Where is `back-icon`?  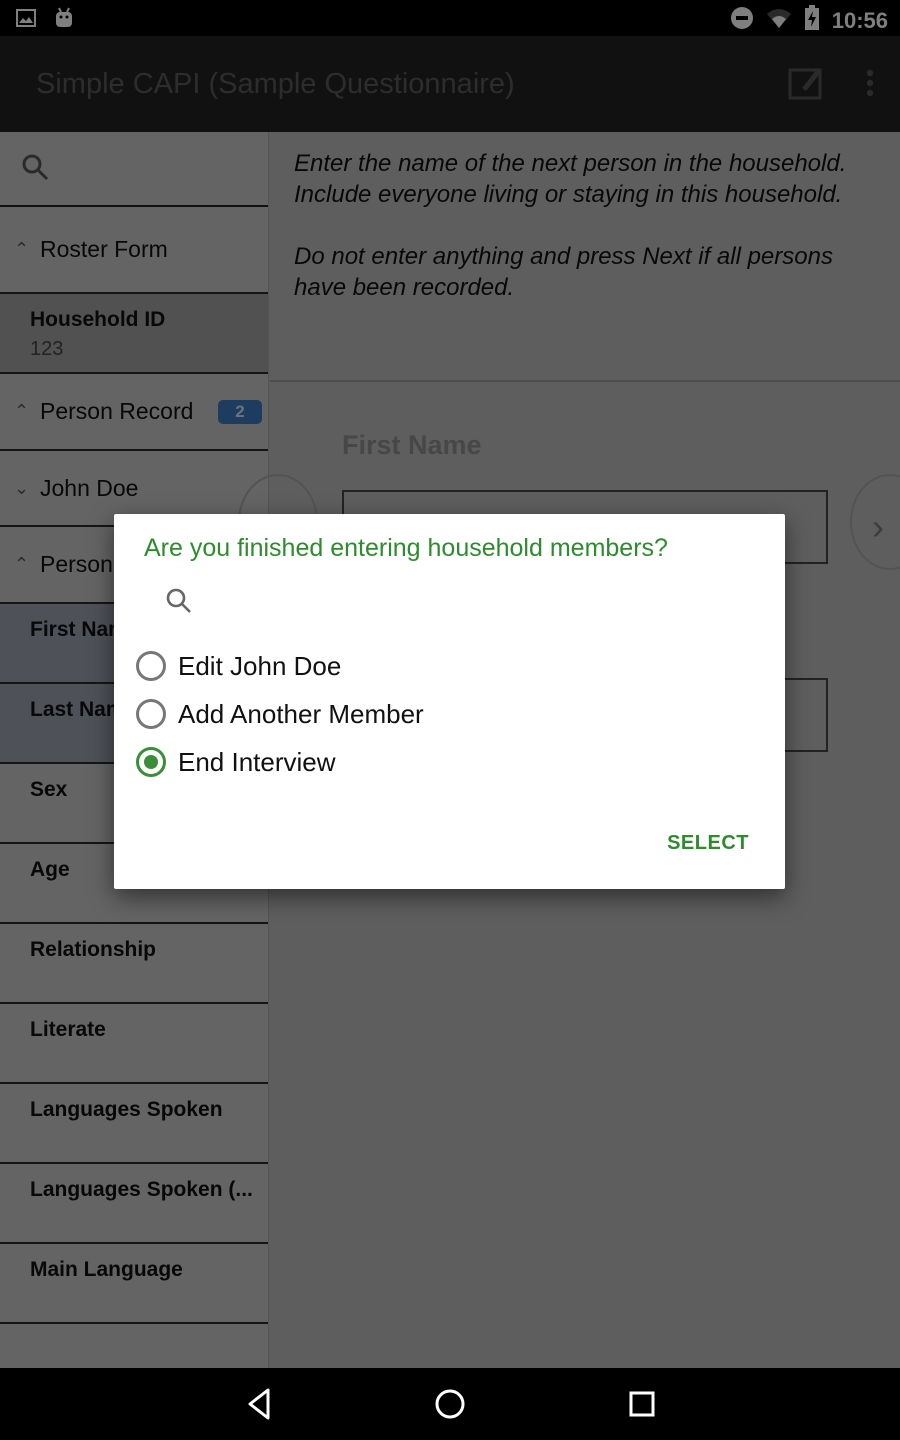
back-icon is located at coordinates (260, 1404).